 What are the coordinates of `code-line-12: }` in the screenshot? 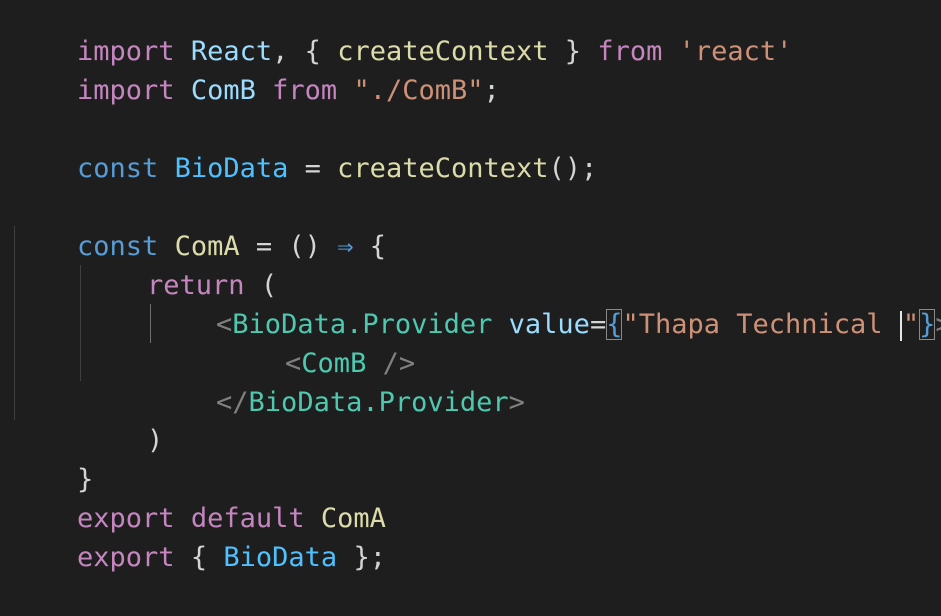 It's located at (52, 458).